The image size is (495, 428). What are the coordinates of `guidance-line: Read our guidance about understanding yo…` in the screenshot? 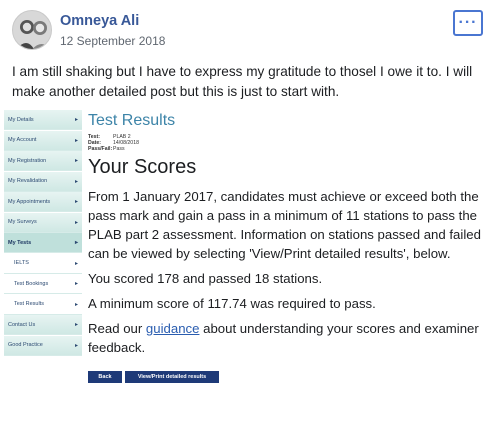 It's located at (283, 338).